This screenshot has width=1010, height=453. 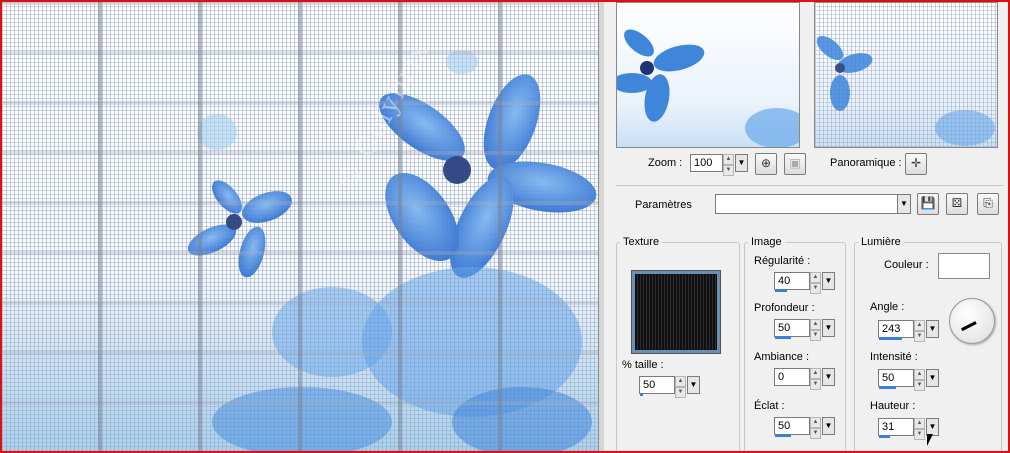 What do you see at coordinates (906, 265) in the screenshot?
I see `color-label: Couleur :` at bounding box center [906, 265].